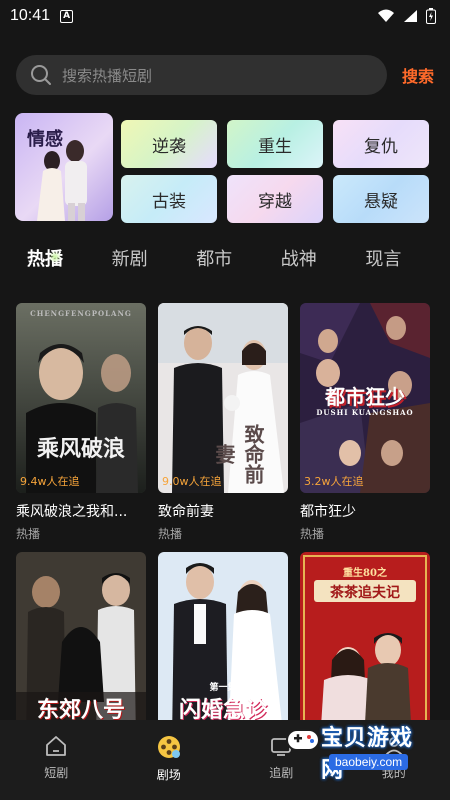  Describe the element at coordinates (386, 15) in the screenshot. I see `wifi-icon` at that location.